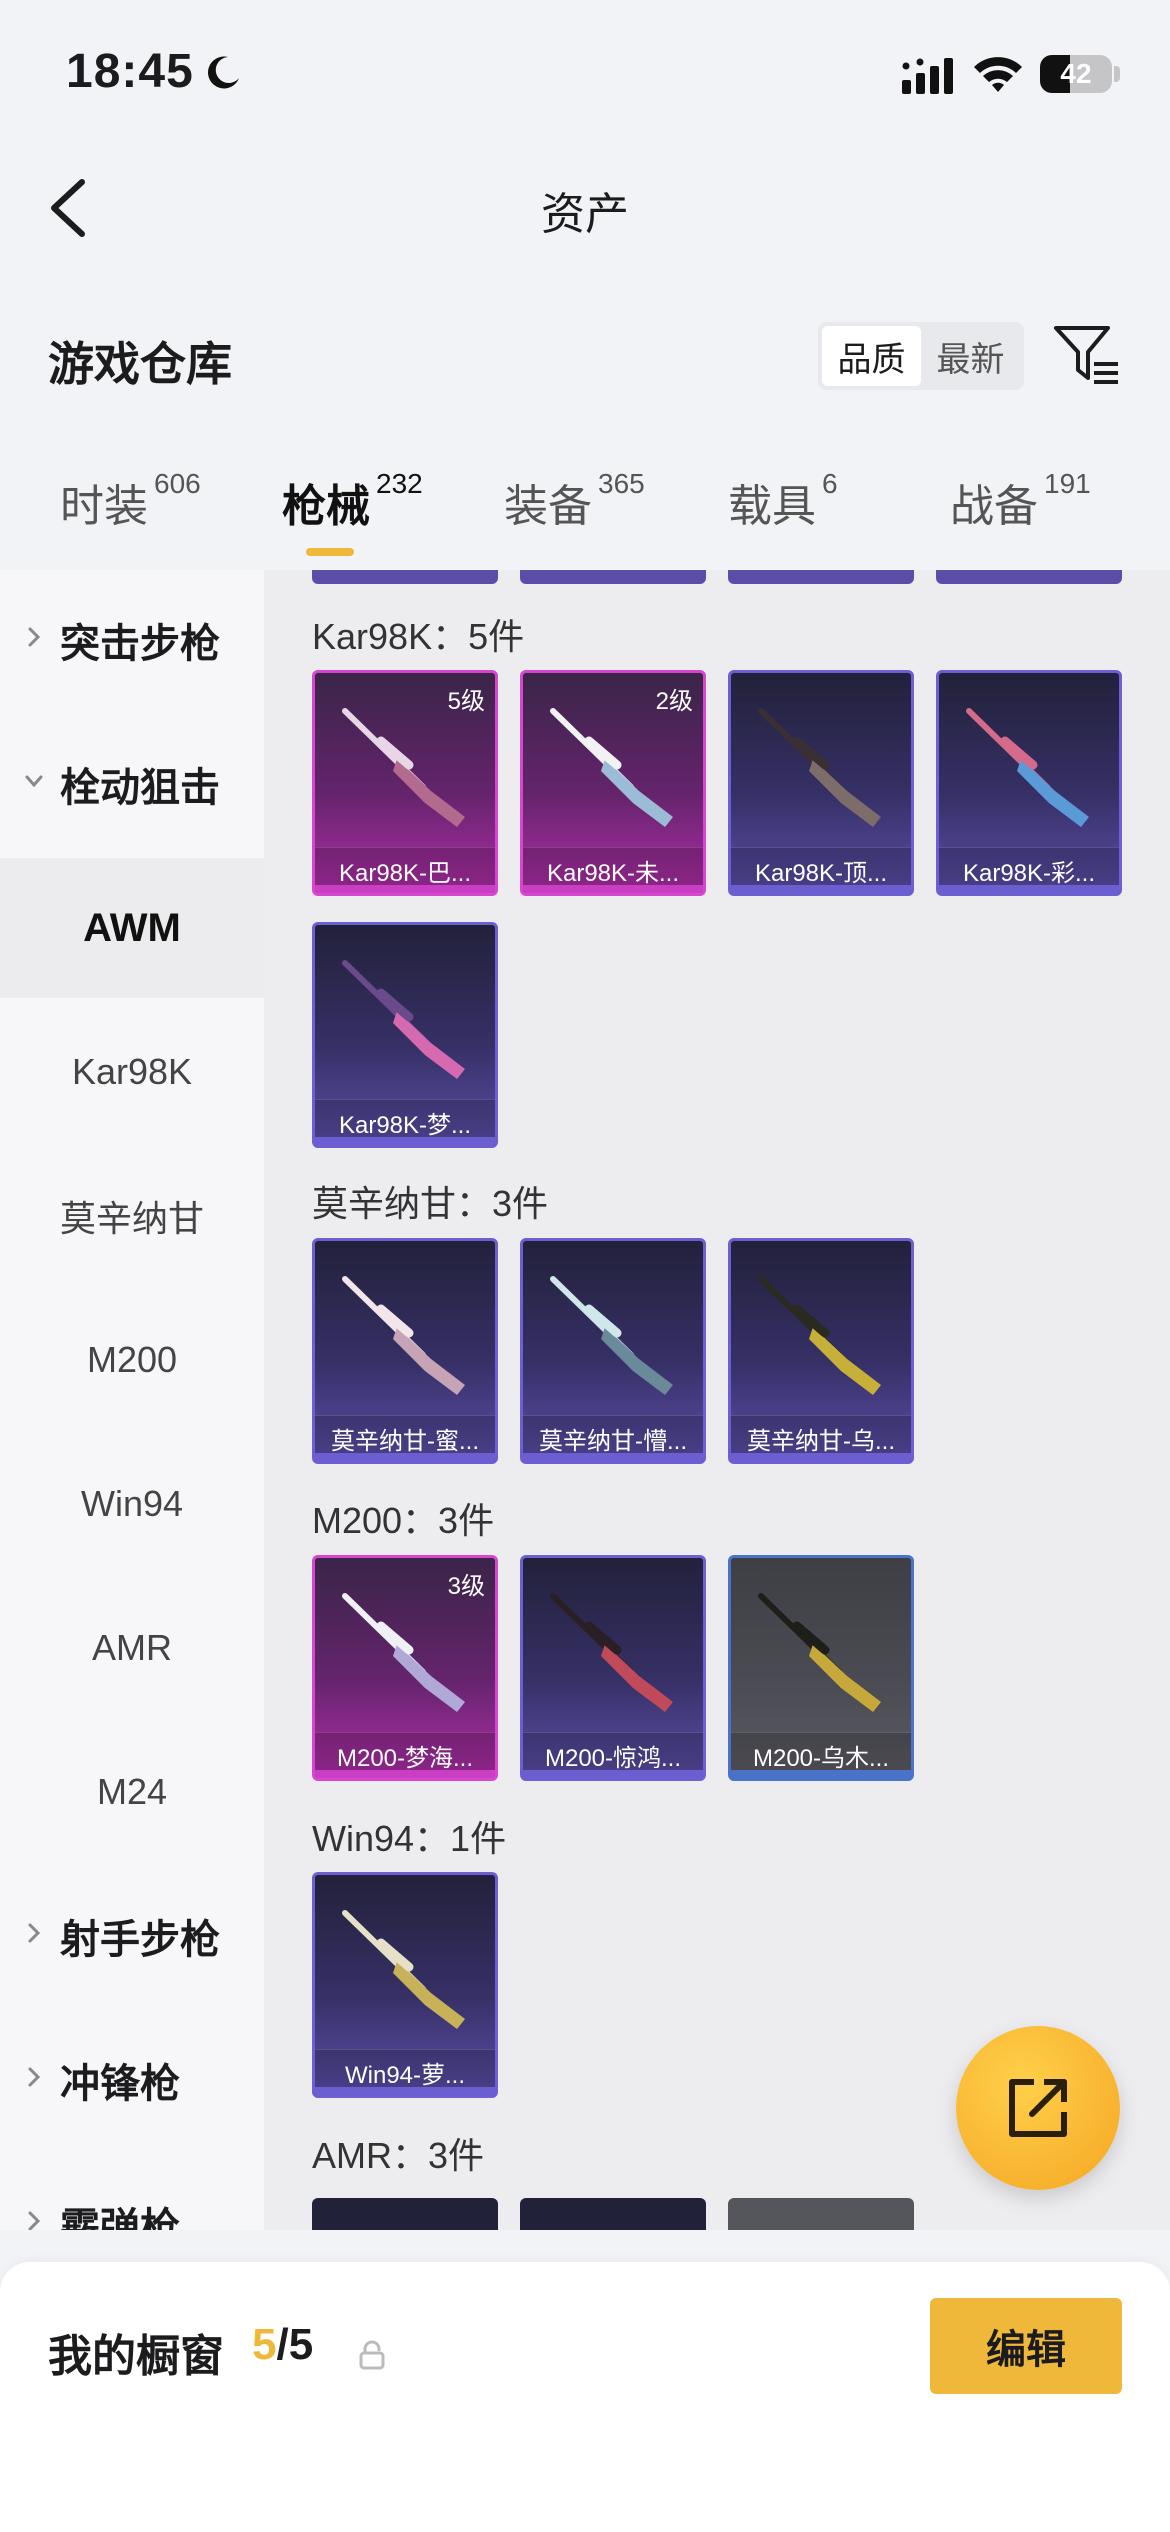 The image size is (1170, 2532). I want to click on sidebar-label: 栓动狙击, so click(140, 788).